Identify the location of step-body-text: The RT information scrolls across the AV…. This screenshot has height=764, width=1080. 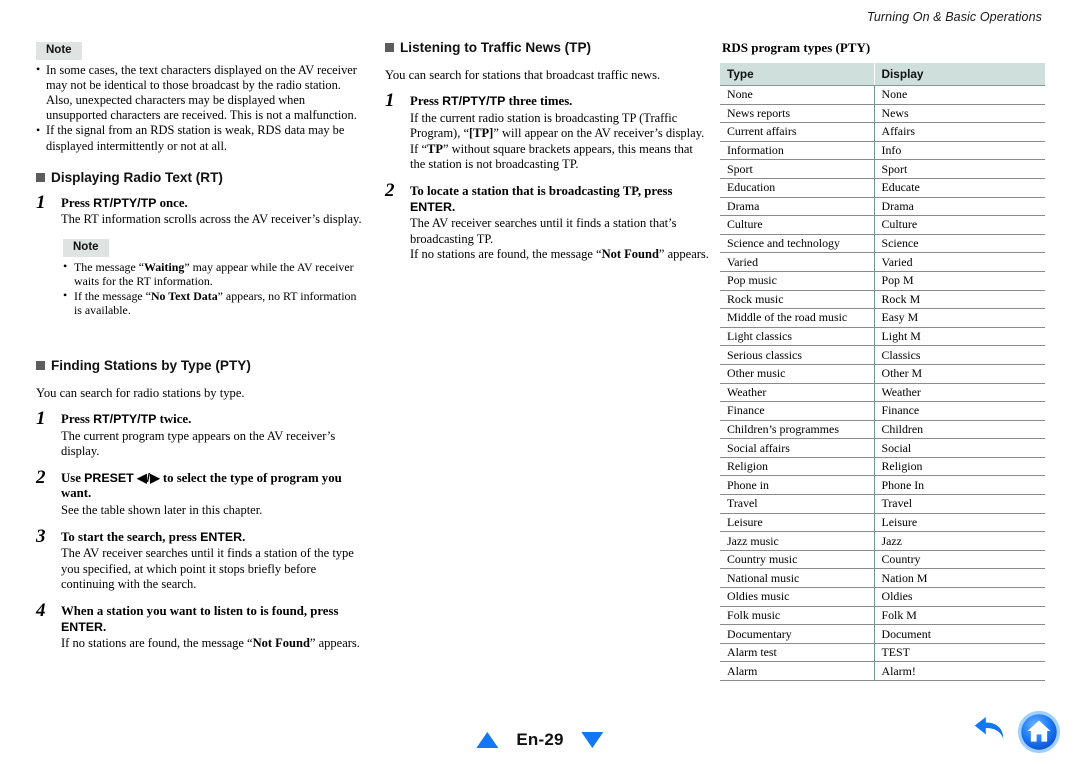
(211, 219).